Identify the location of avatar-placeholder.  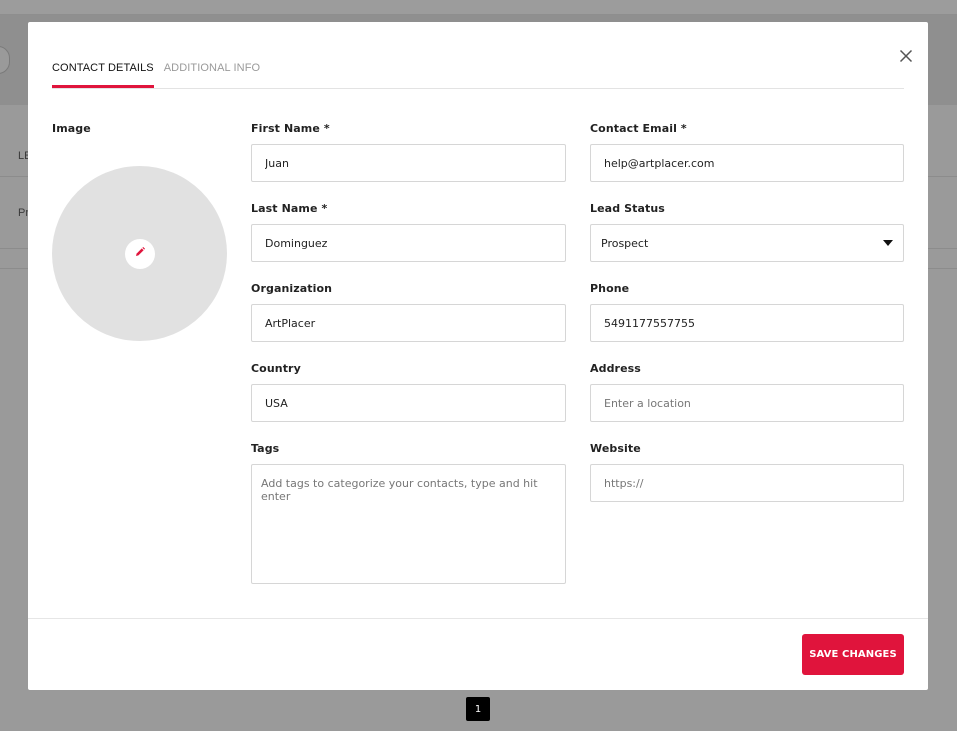
(139, 253).